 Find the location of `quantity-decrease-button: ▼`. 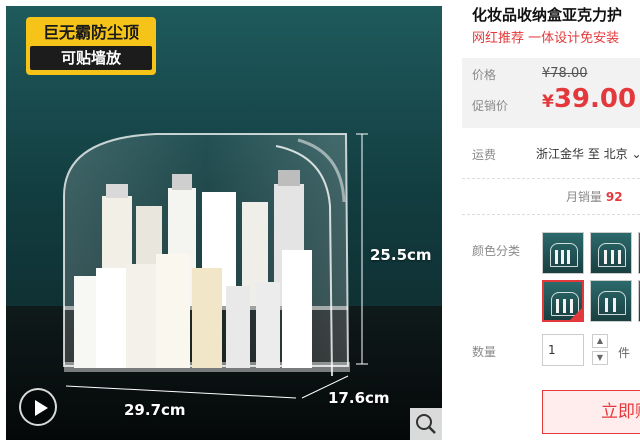

quantity-decrease-button: ▼ is located at coordinates (600, 358).